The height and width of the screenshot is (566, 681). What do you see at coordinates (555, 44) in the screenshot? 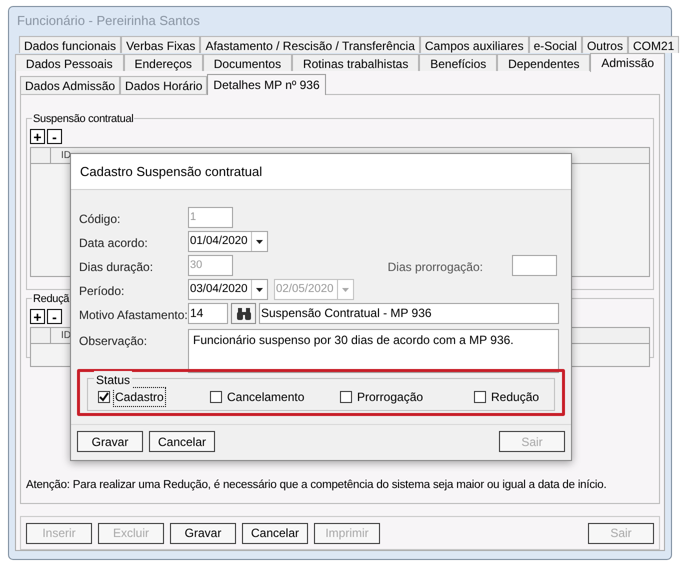
I see `tab: e-Social` at bounding box center [555, 44].